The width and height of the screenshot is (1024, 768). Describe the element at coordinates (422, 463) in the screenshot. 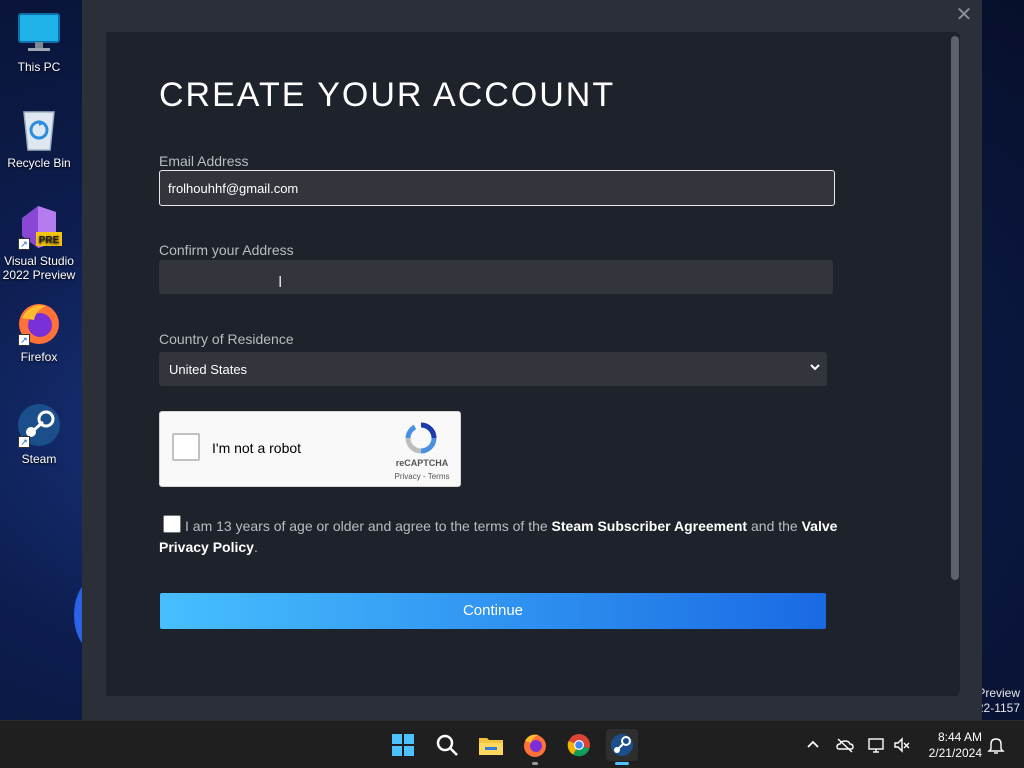

I see `recaptcha-brand: reCAPTCHA` at that location.